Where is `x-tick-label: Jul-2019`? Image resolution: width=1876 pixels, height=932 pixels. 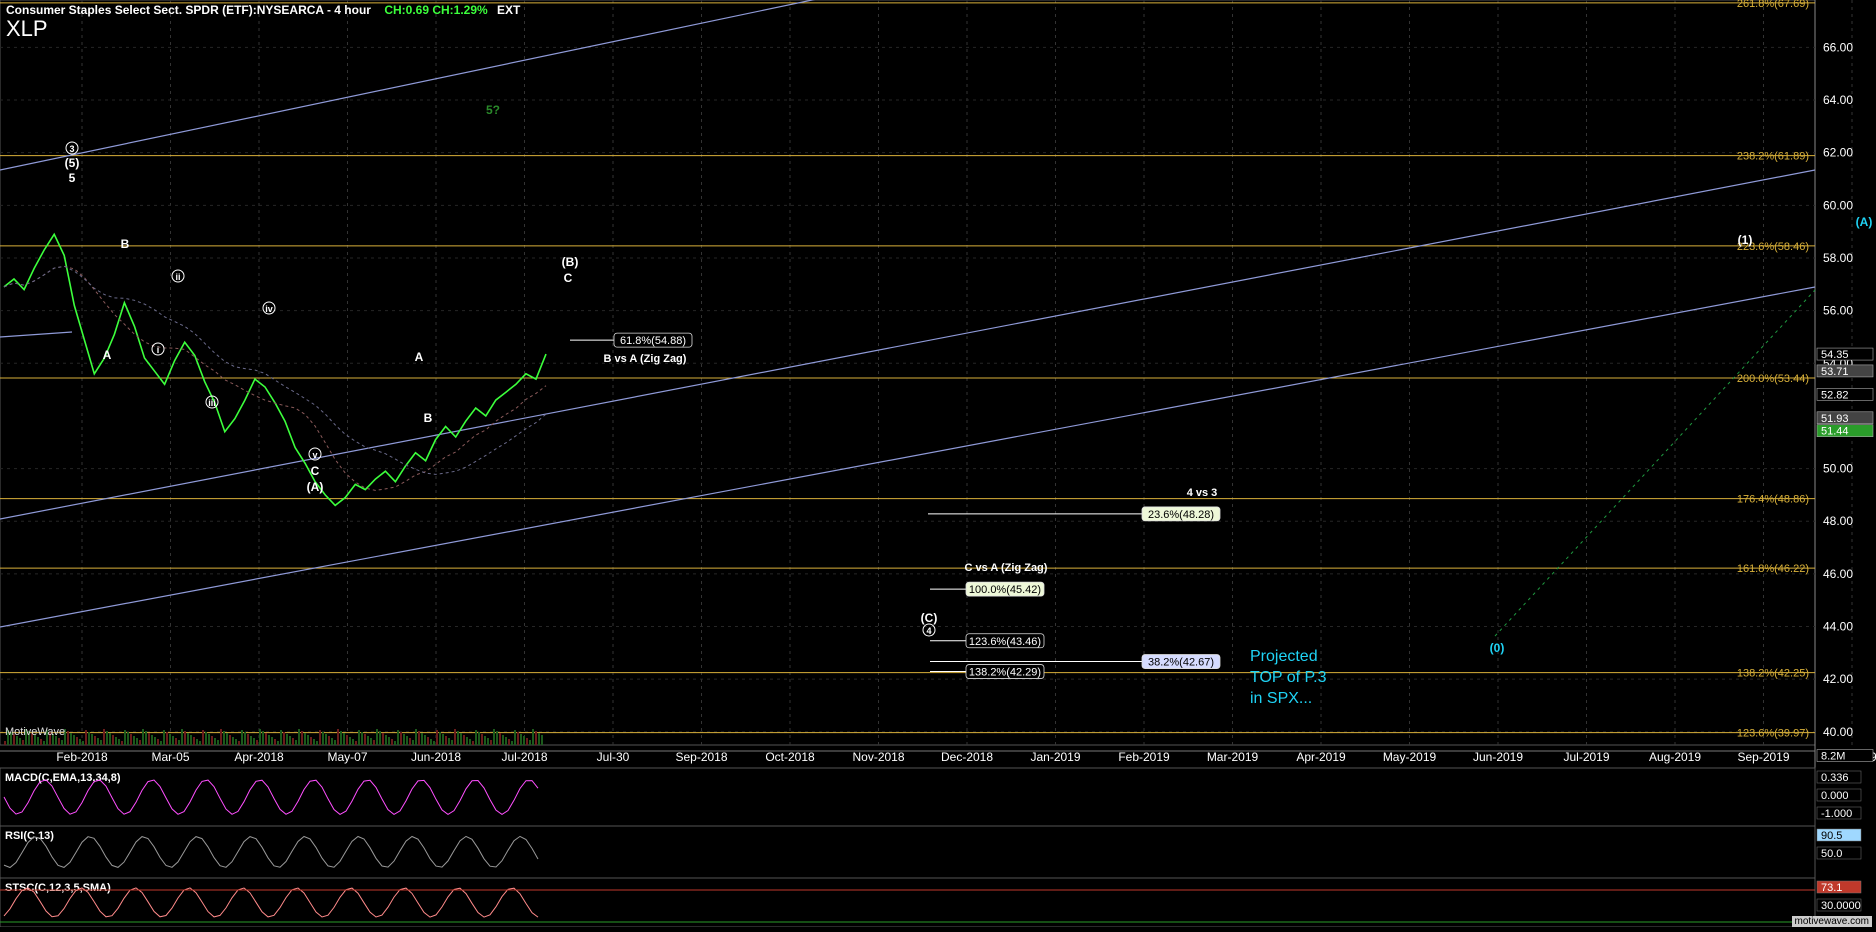 x-tick-label: Jul-2019 is located at coordinates (1586, 757).